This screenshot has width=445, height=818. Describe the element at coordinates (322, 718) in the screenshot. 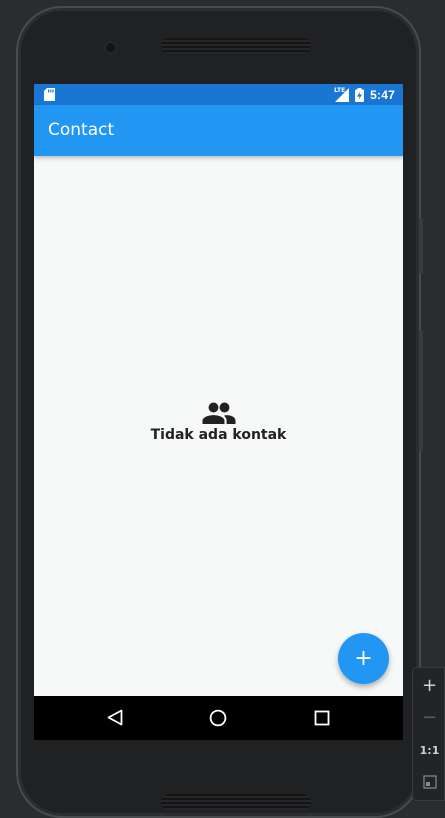

I see `recents-icon` at that location.